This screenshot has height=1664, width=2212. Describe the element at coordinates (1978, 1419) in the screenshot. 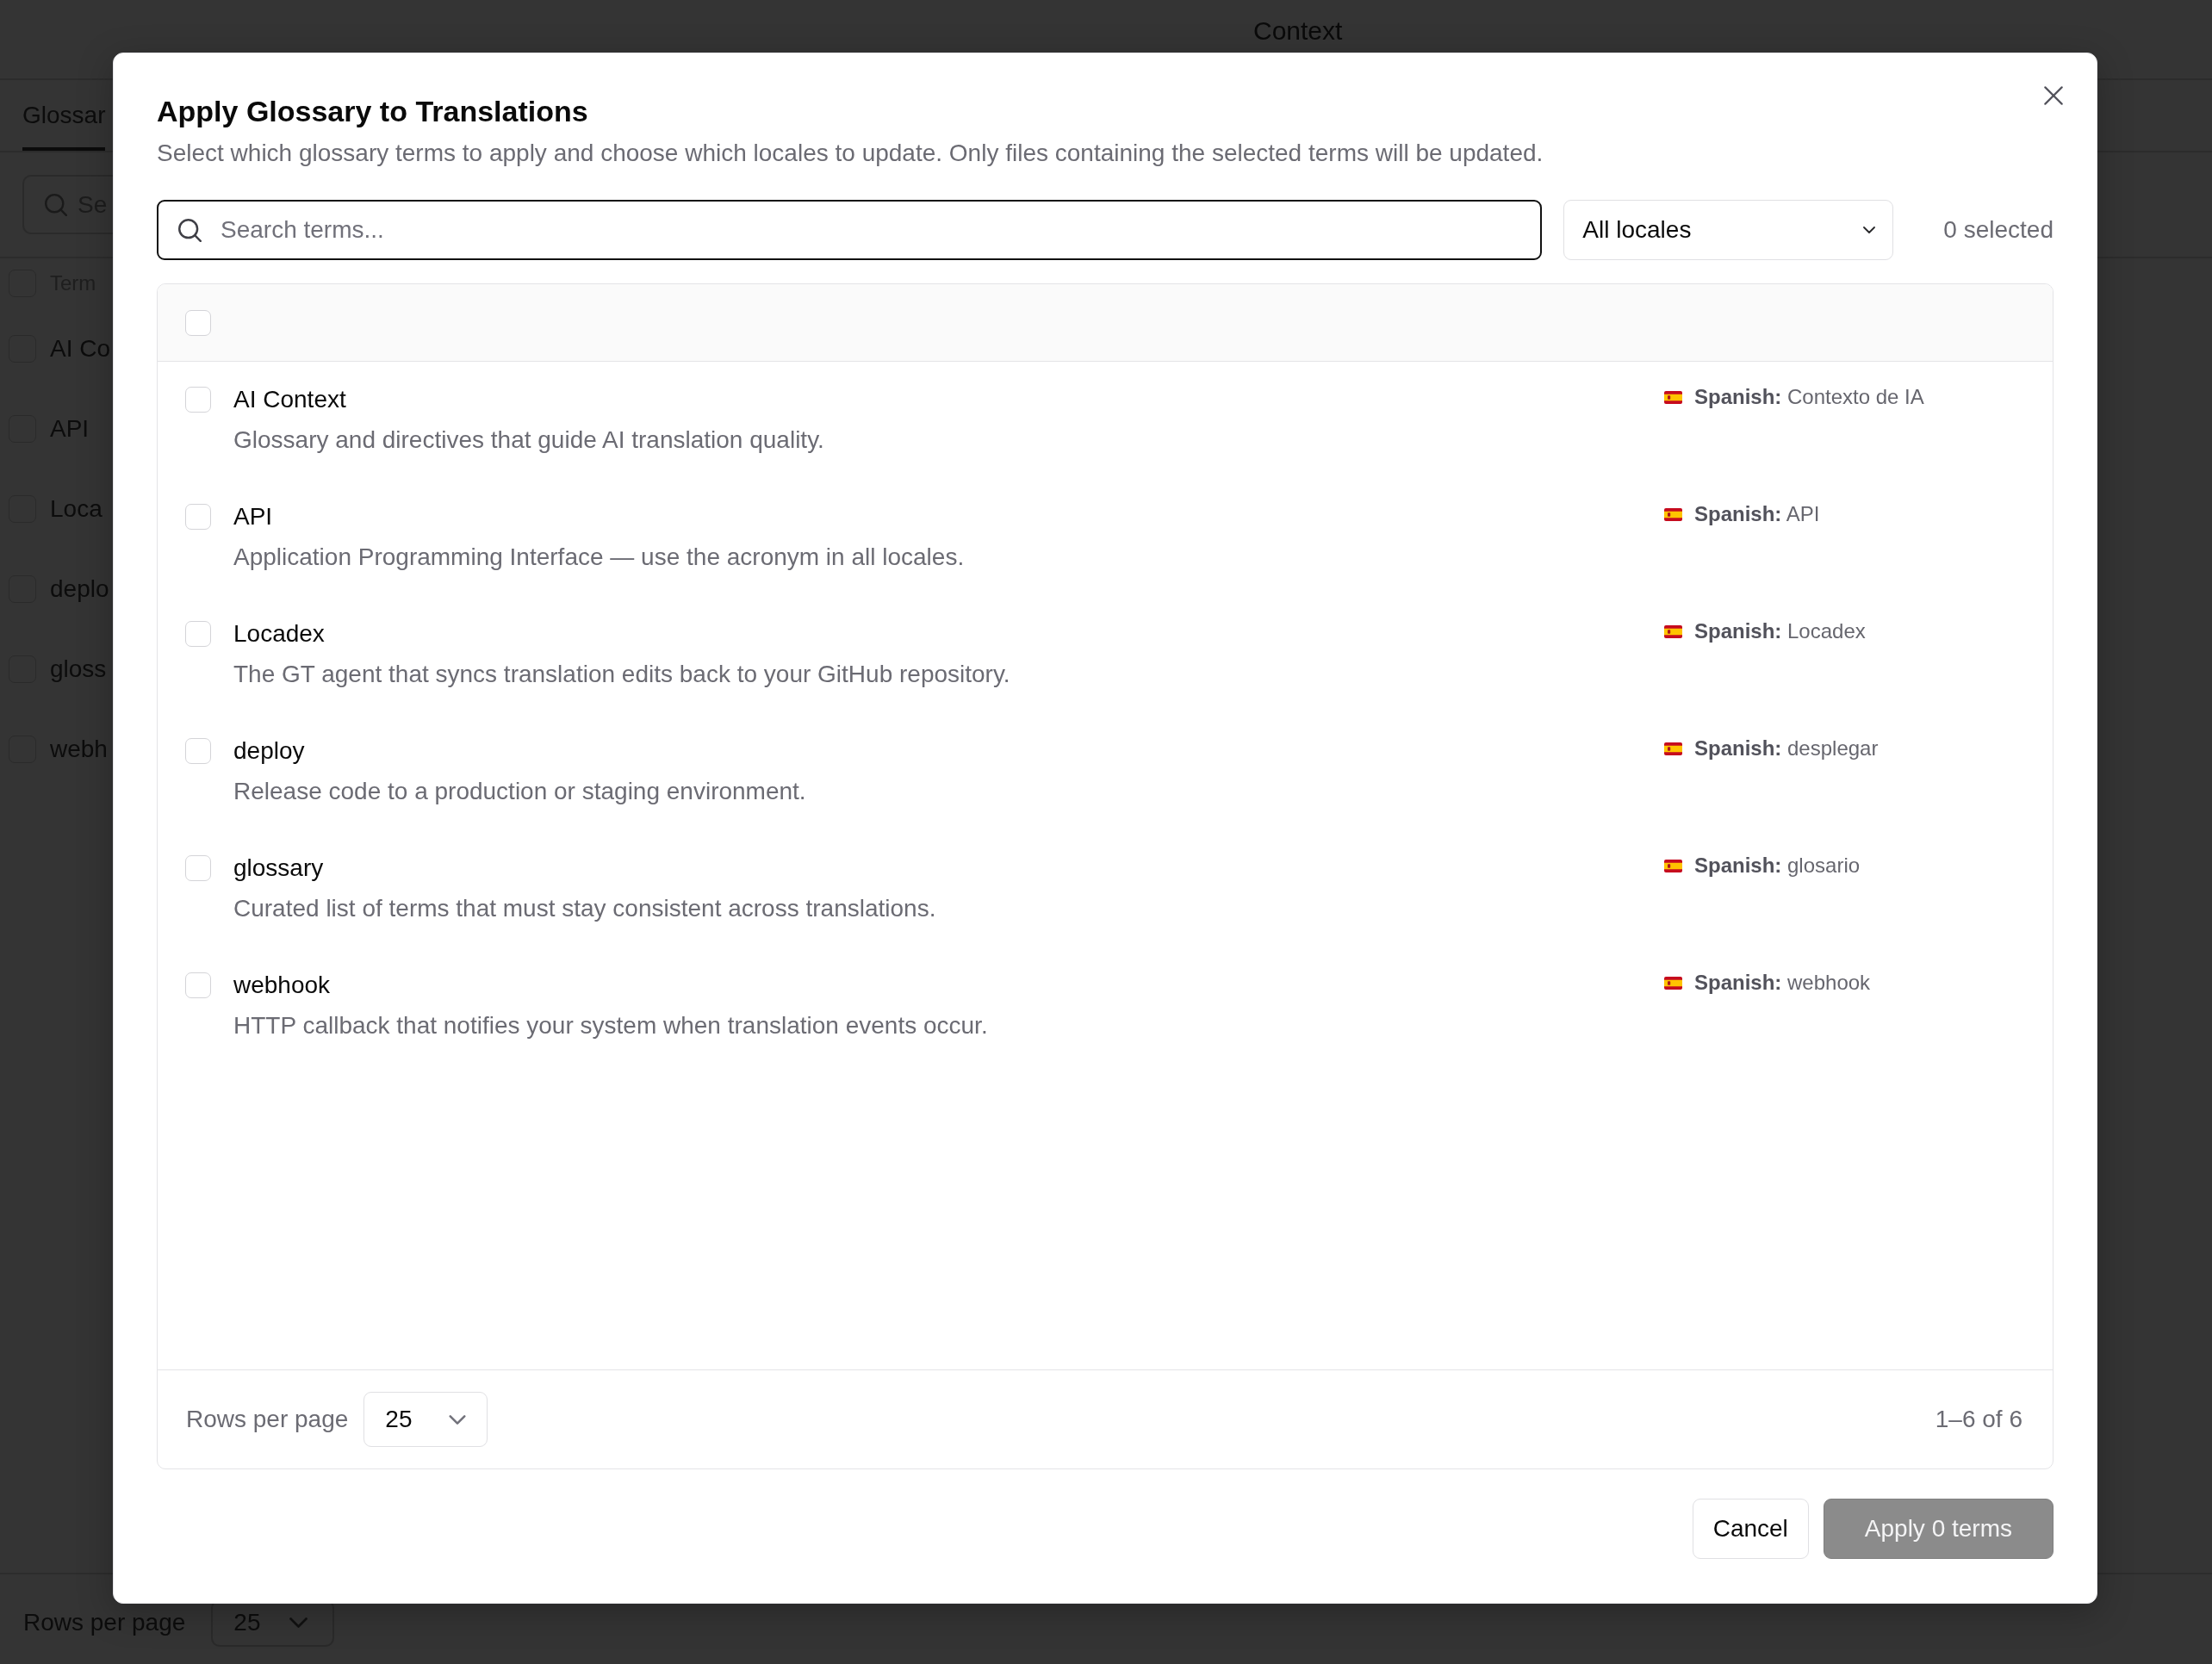

I see `pagination-range: 1–6 of 6` at that location.